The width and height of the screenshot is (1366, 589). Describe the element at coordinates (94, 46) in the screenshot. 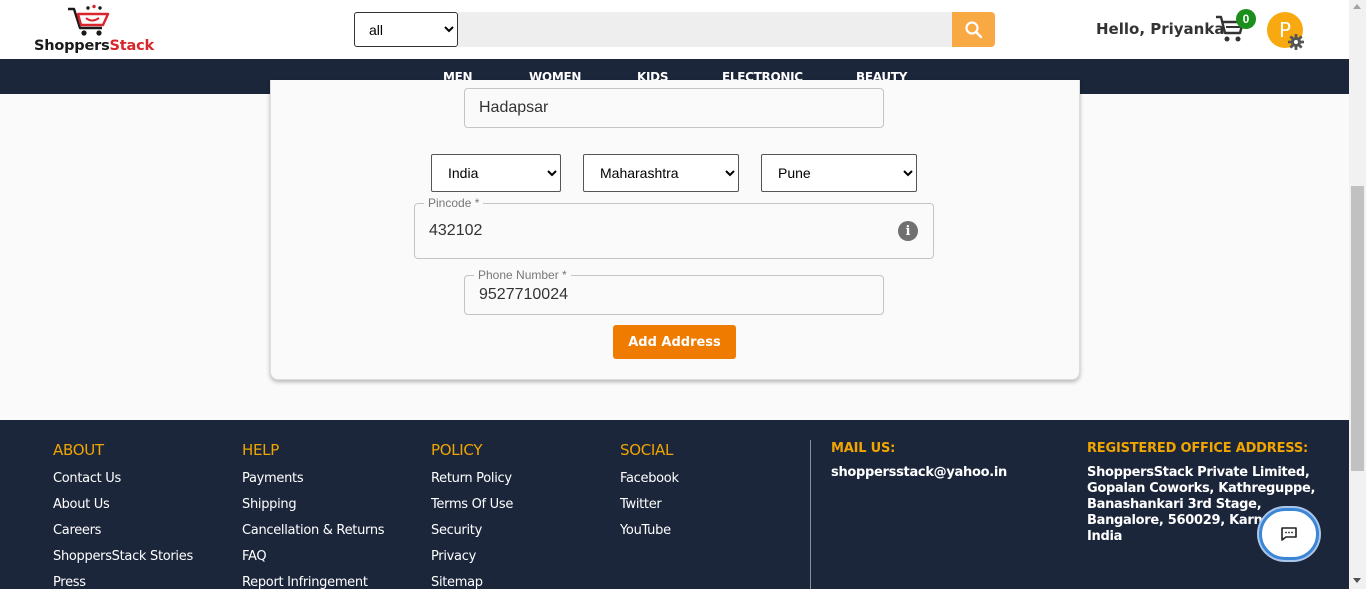

I see `logo-text: ShoppersStack` at that location.